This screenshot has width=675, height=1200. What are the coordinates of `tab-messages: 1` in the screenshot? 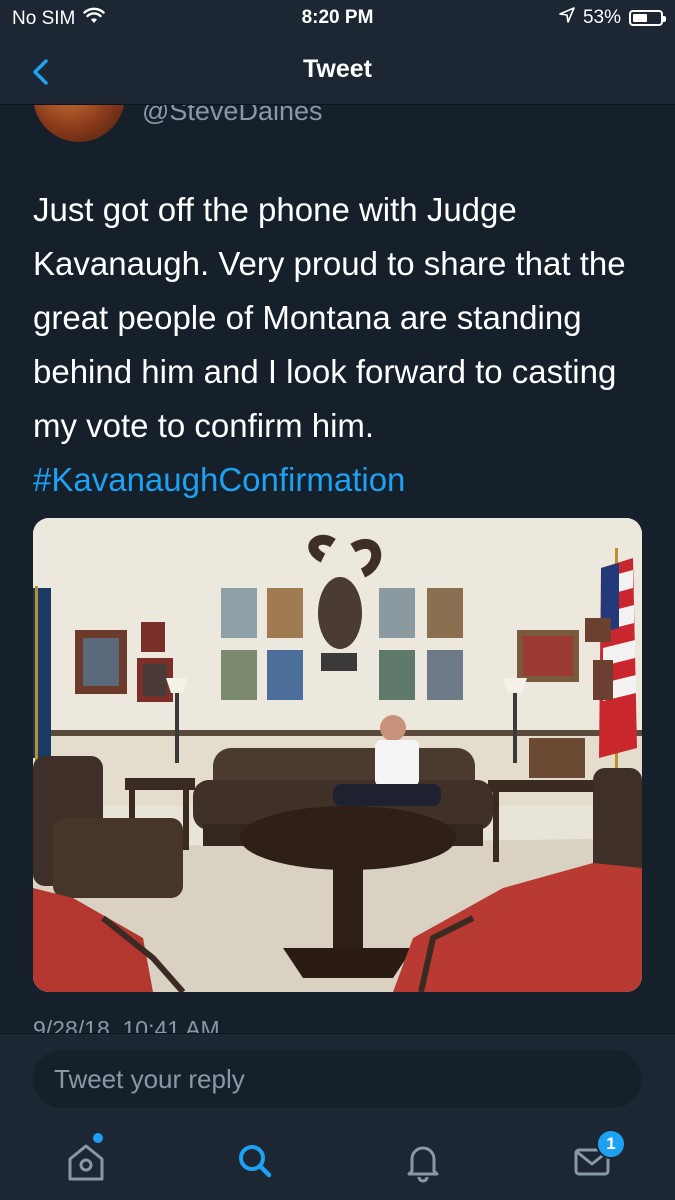 It's located at (597, 1157).